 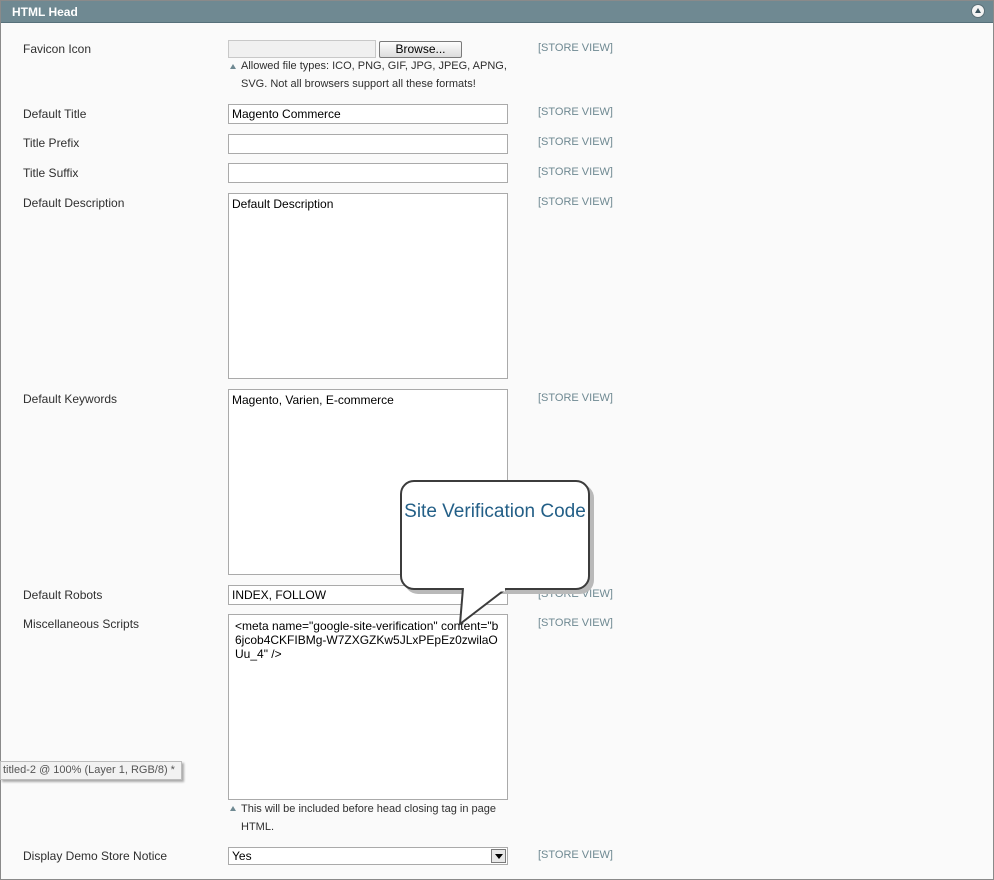 What do you see at coordinates (242, 856) in the screenshot?
I see `demo-notice-value: Yes` at bounding box center [242, 856].